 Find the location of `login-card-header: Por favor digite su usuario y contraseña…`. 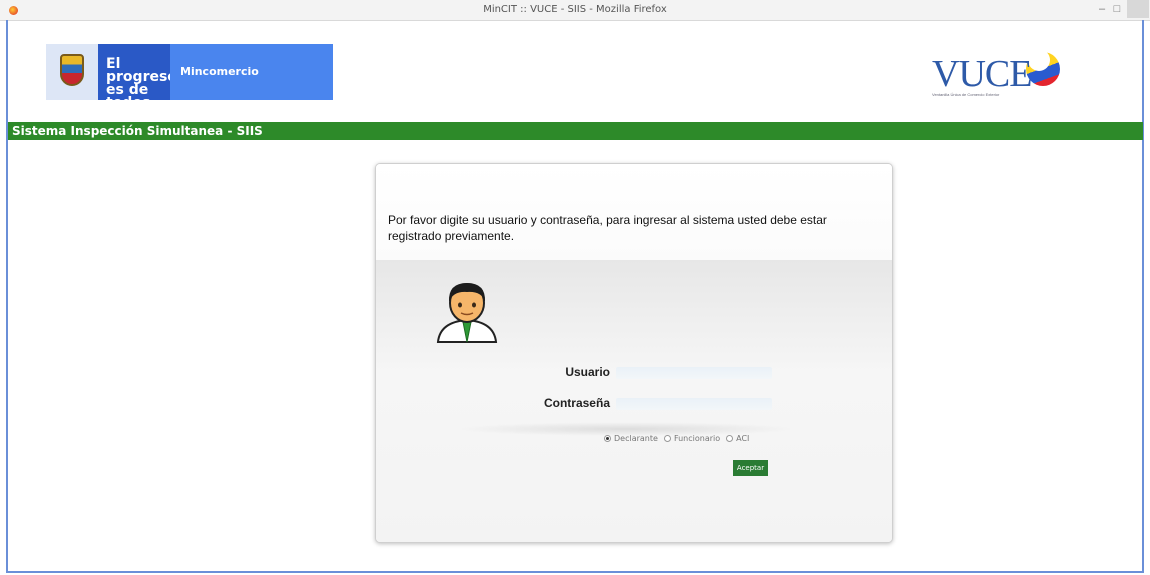

login-card-header: Por favor digite su usuario y contraseña… is located at coordinates (634, 212).